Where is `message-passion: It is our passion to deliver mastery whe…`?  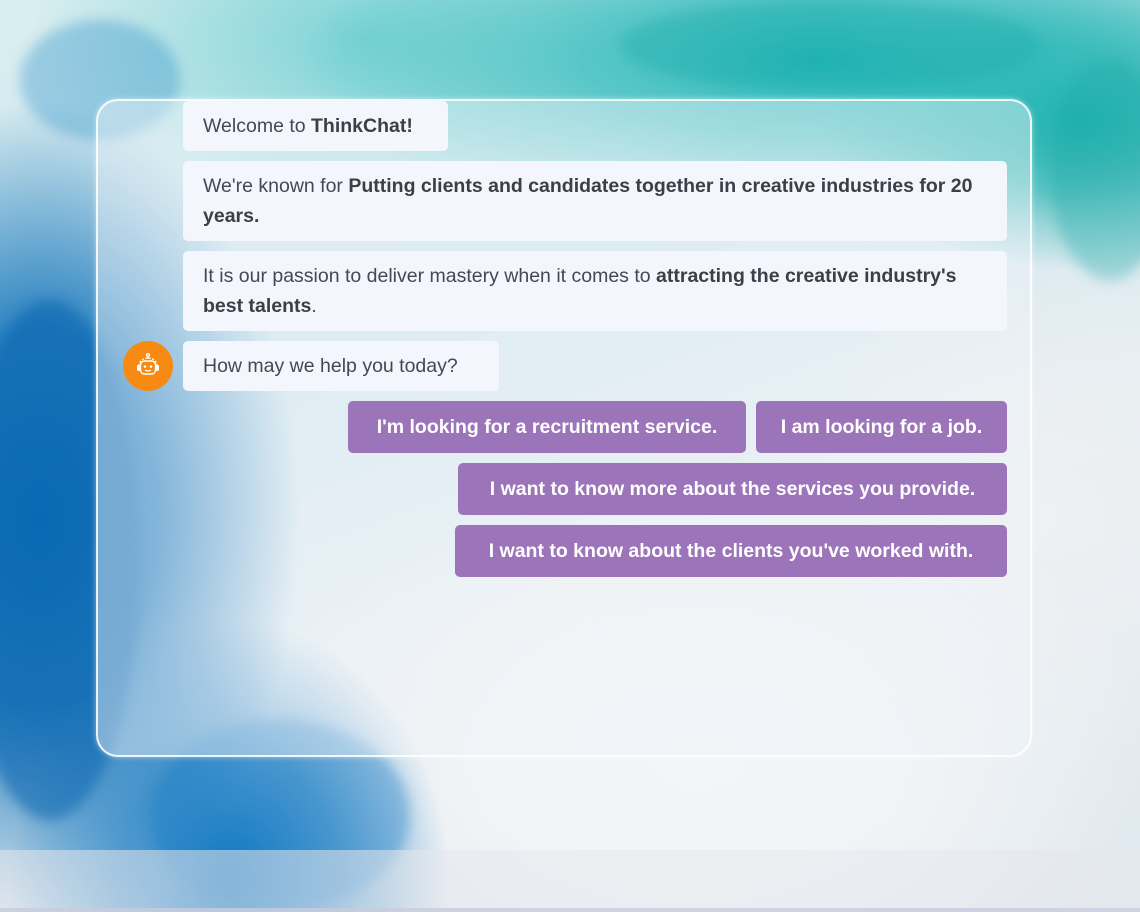
message-passion: It is our passion to deliver mastery whe… is located at coordinates (595, 291).